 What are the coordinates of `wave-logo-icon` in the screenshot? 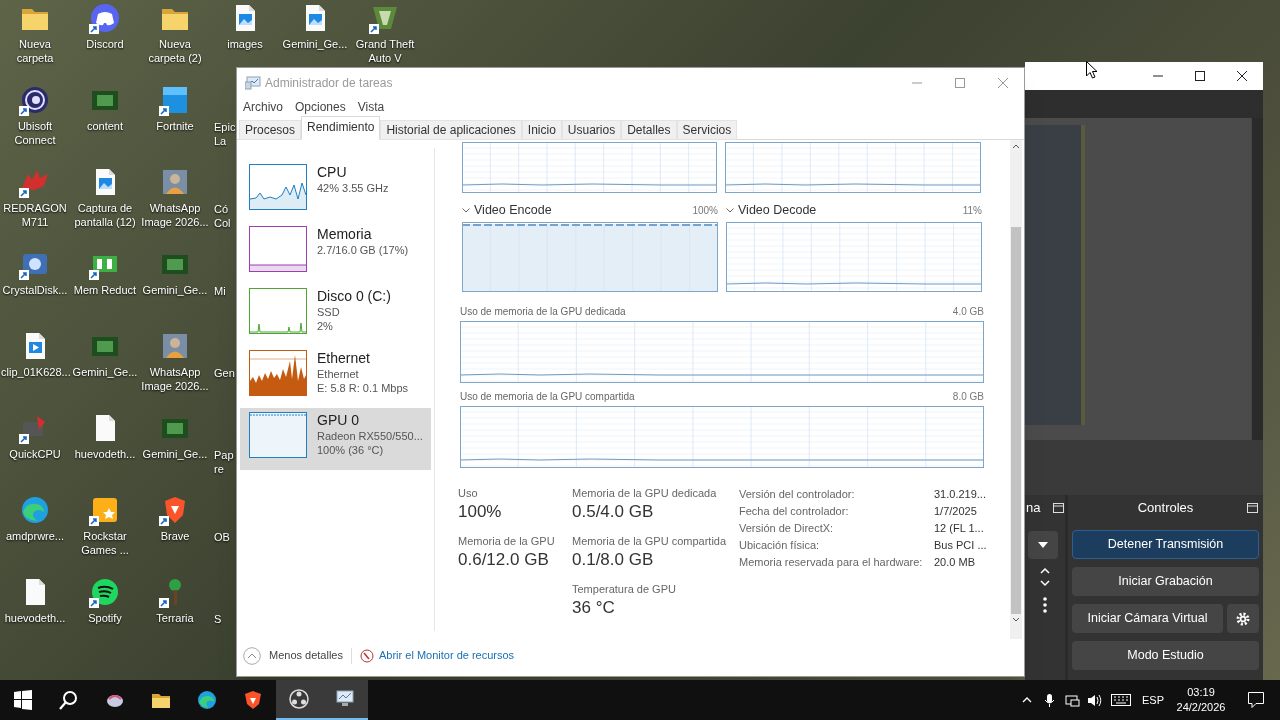 It's located at (35, 510).